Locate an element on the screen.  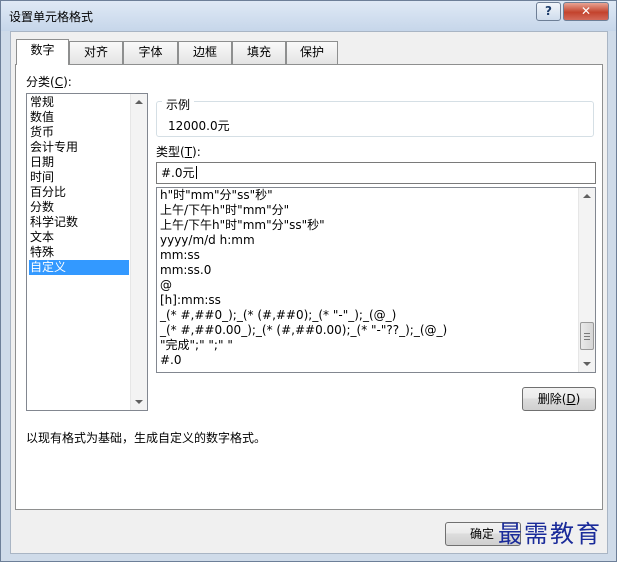
category-scrollbar is located at coordinates (138, 252).